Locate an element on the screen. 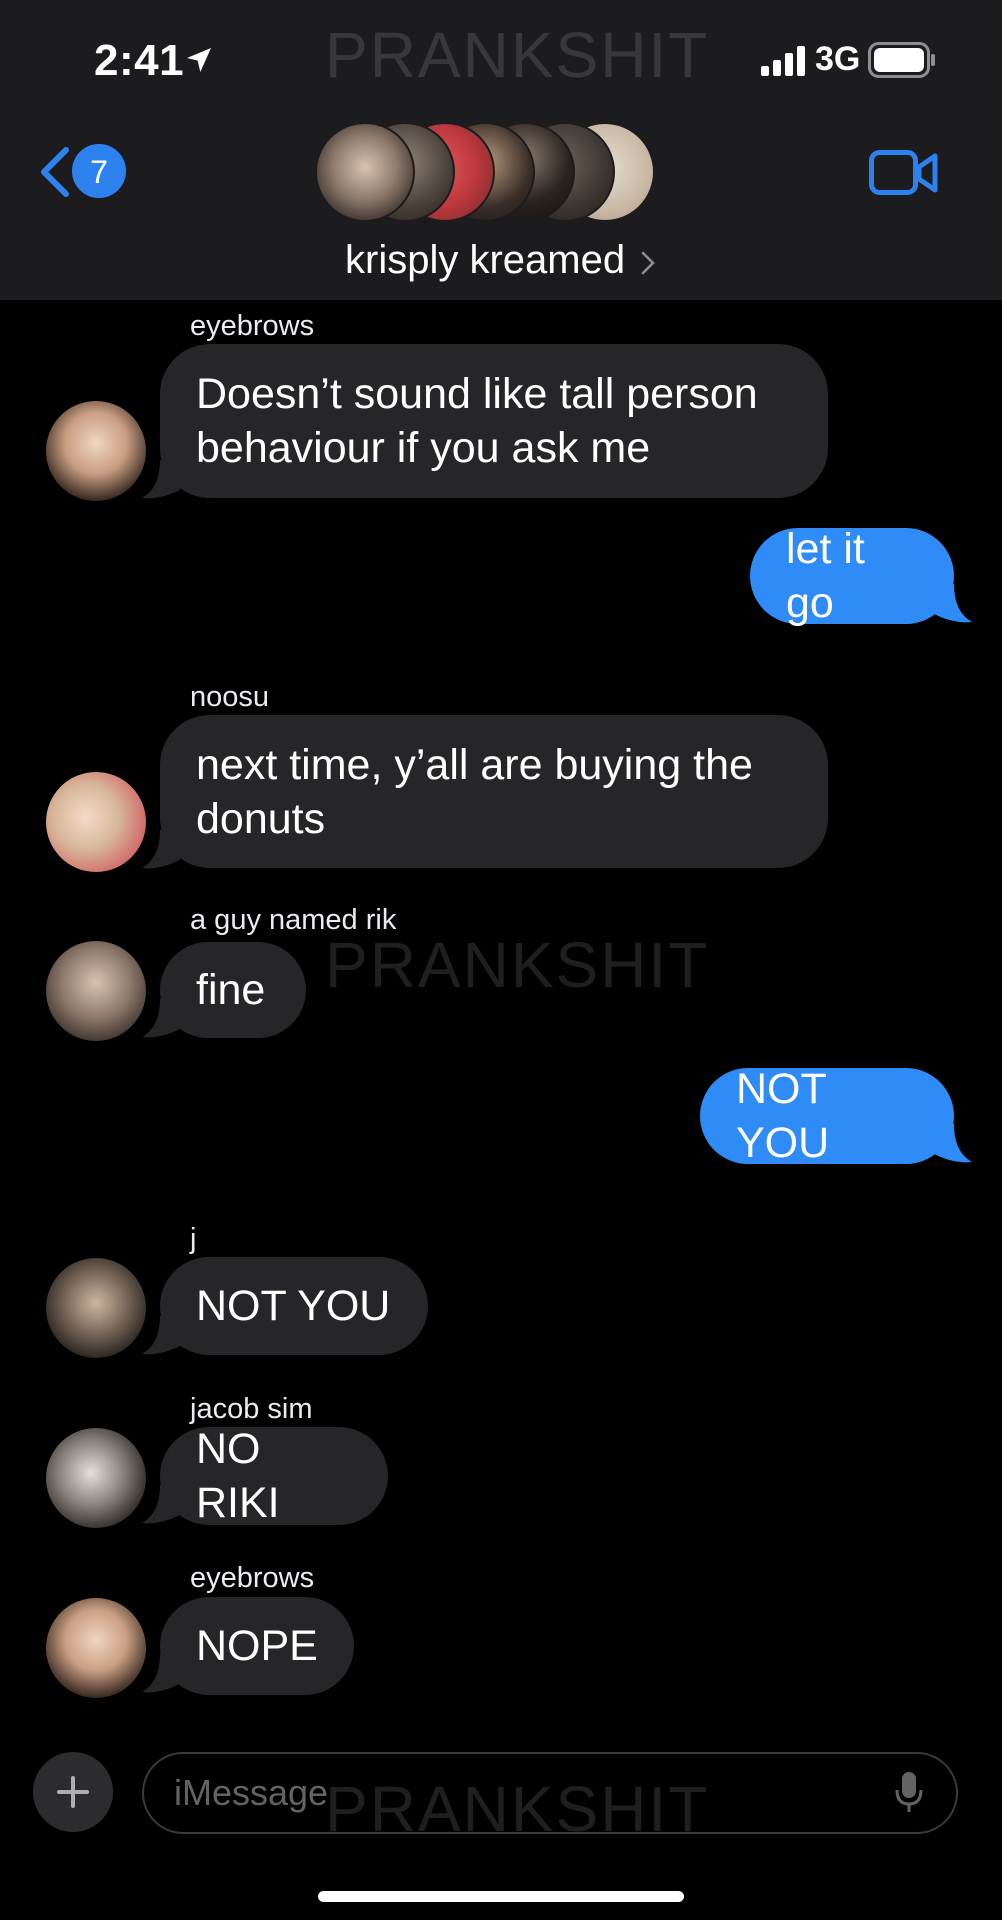 The height and width of the screenshot is (1920, 1002). group-name: krisply kreamed is located at coordinates (485, 260).